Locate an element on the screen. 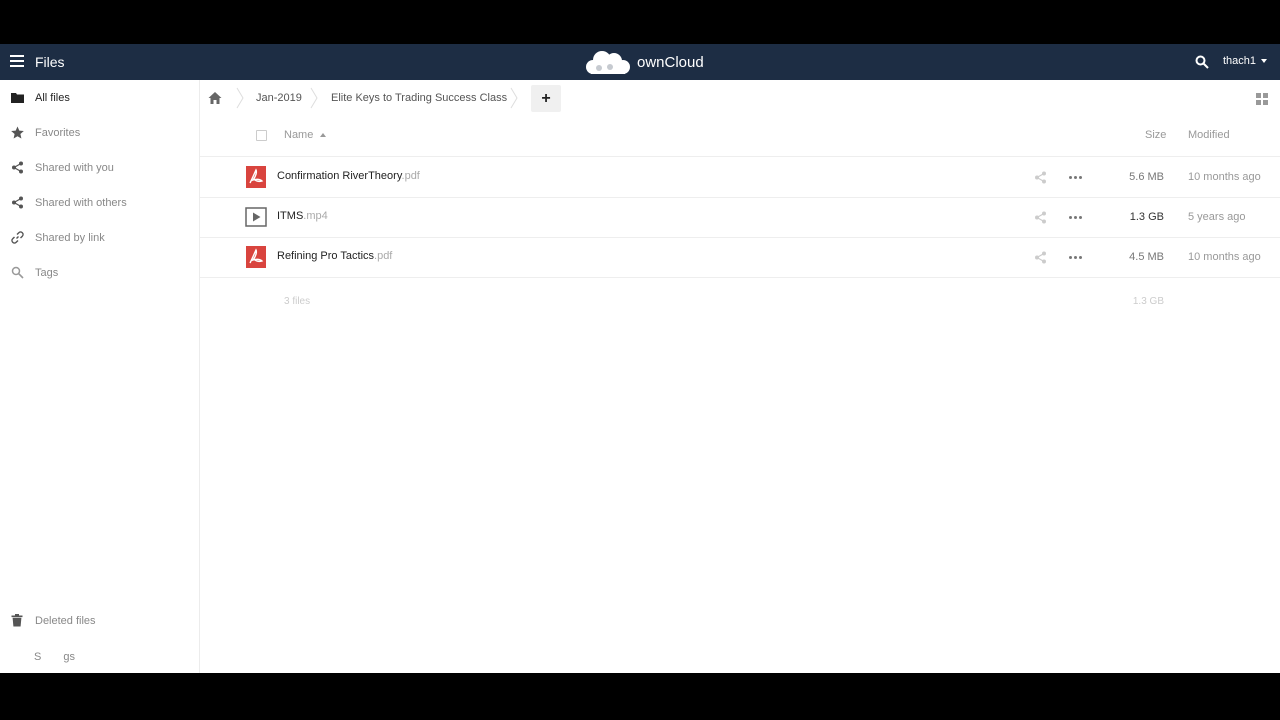  brand-logo: ownCloud is located at coordinates (643, 62).